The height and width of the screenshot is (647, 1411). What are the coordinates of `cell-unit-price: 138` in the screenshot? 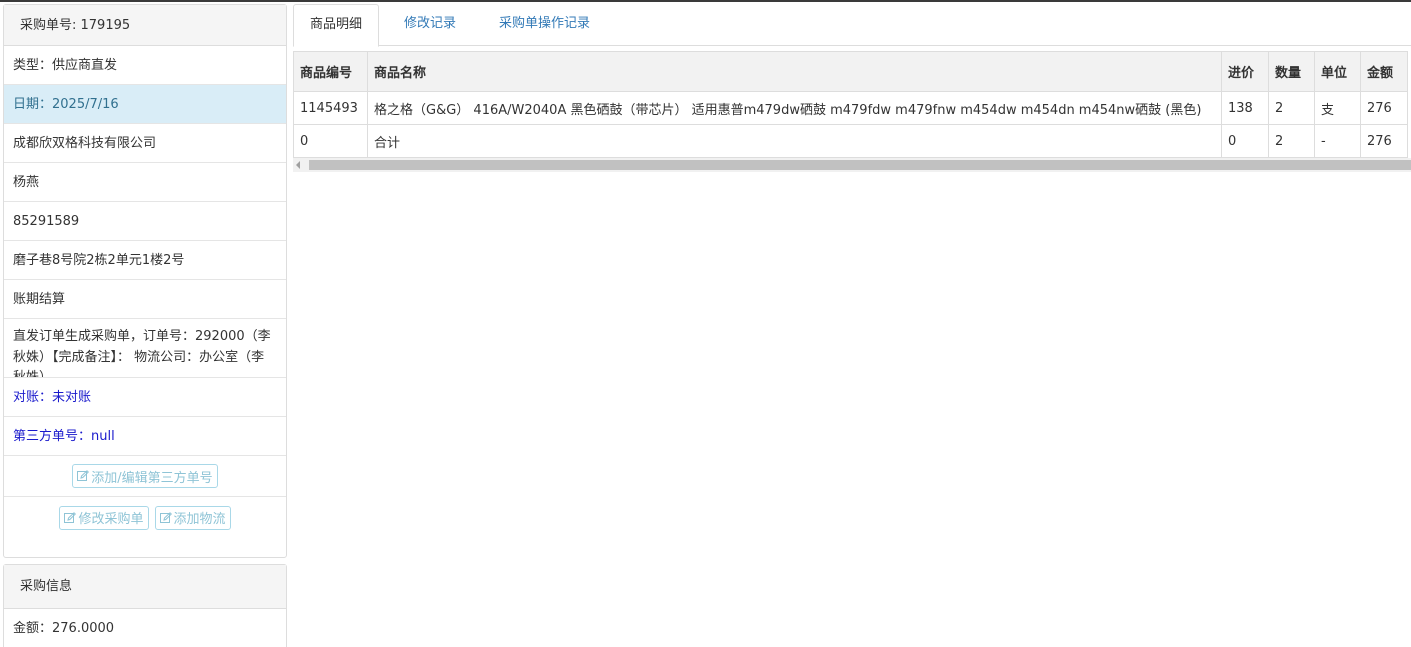 It's located at (1245, 108).